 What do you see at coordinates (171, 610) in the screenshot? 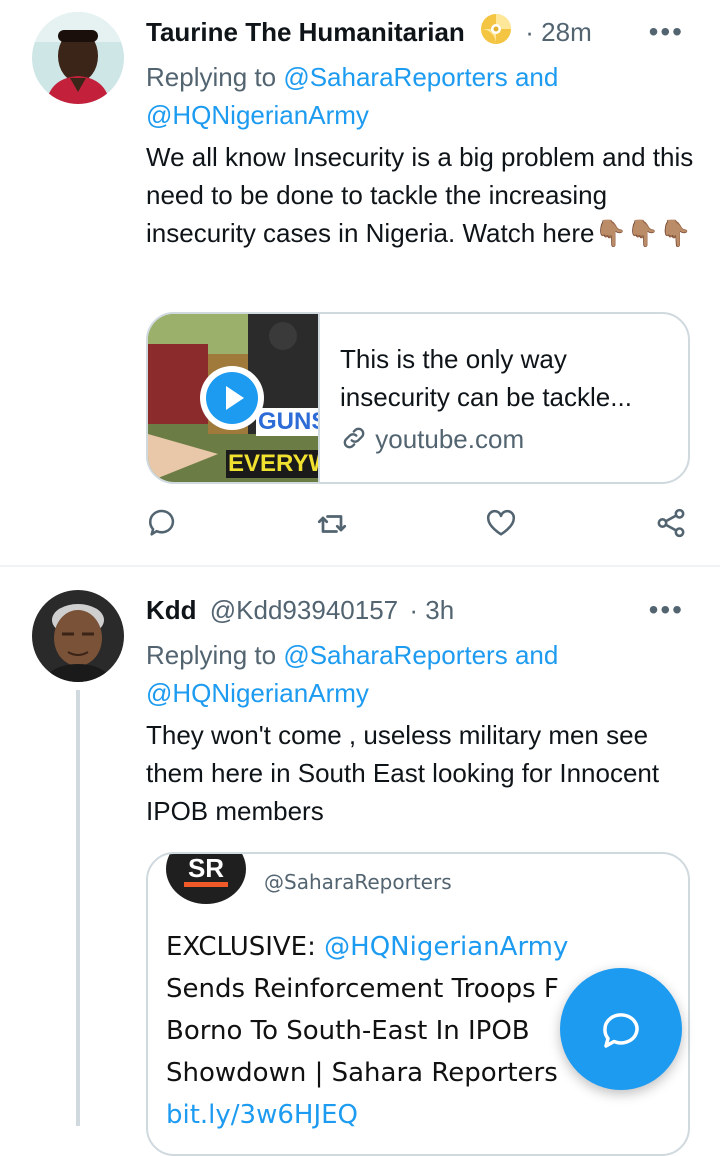
I see `author-name: Kdd` at bounding box center [171, 610].